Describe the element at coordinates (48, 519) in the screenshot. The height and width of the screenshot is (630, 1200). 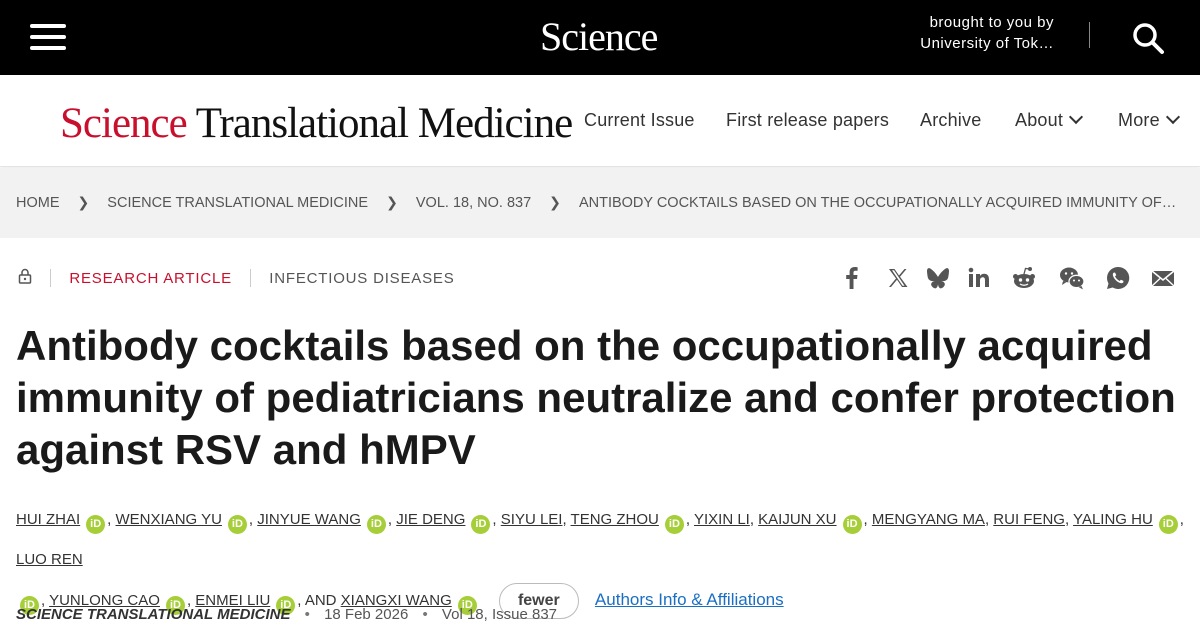
I see `author-link: HUI ZHAI` at that location.